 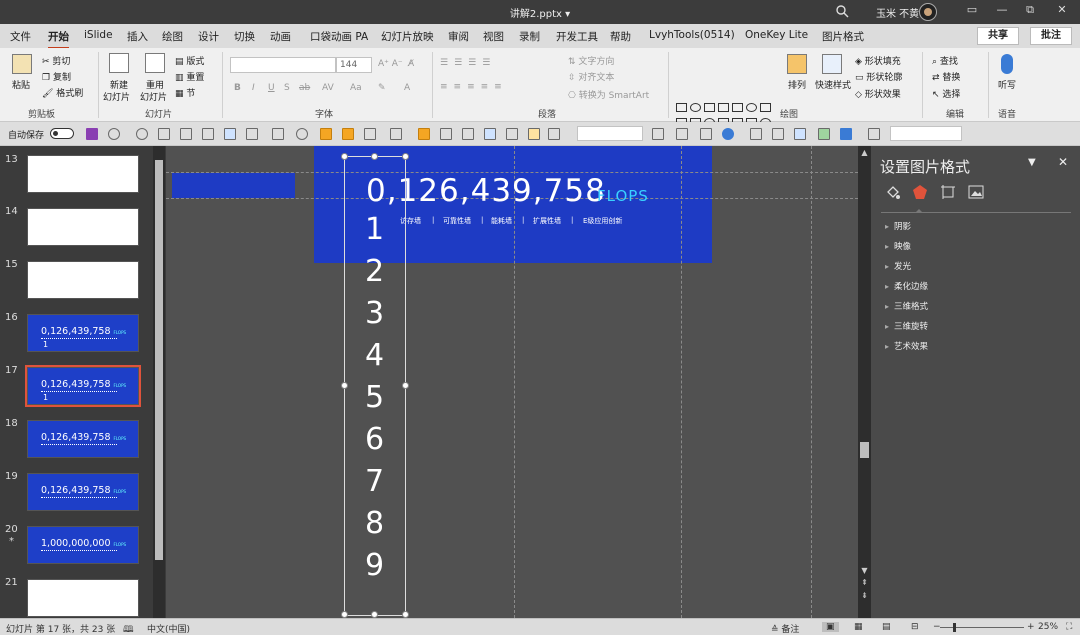 What do you see at coordinates (339, 36) in the screenshot?
I see `tab-pa: 口袋动画 PA` at bounding box center [339, 36].